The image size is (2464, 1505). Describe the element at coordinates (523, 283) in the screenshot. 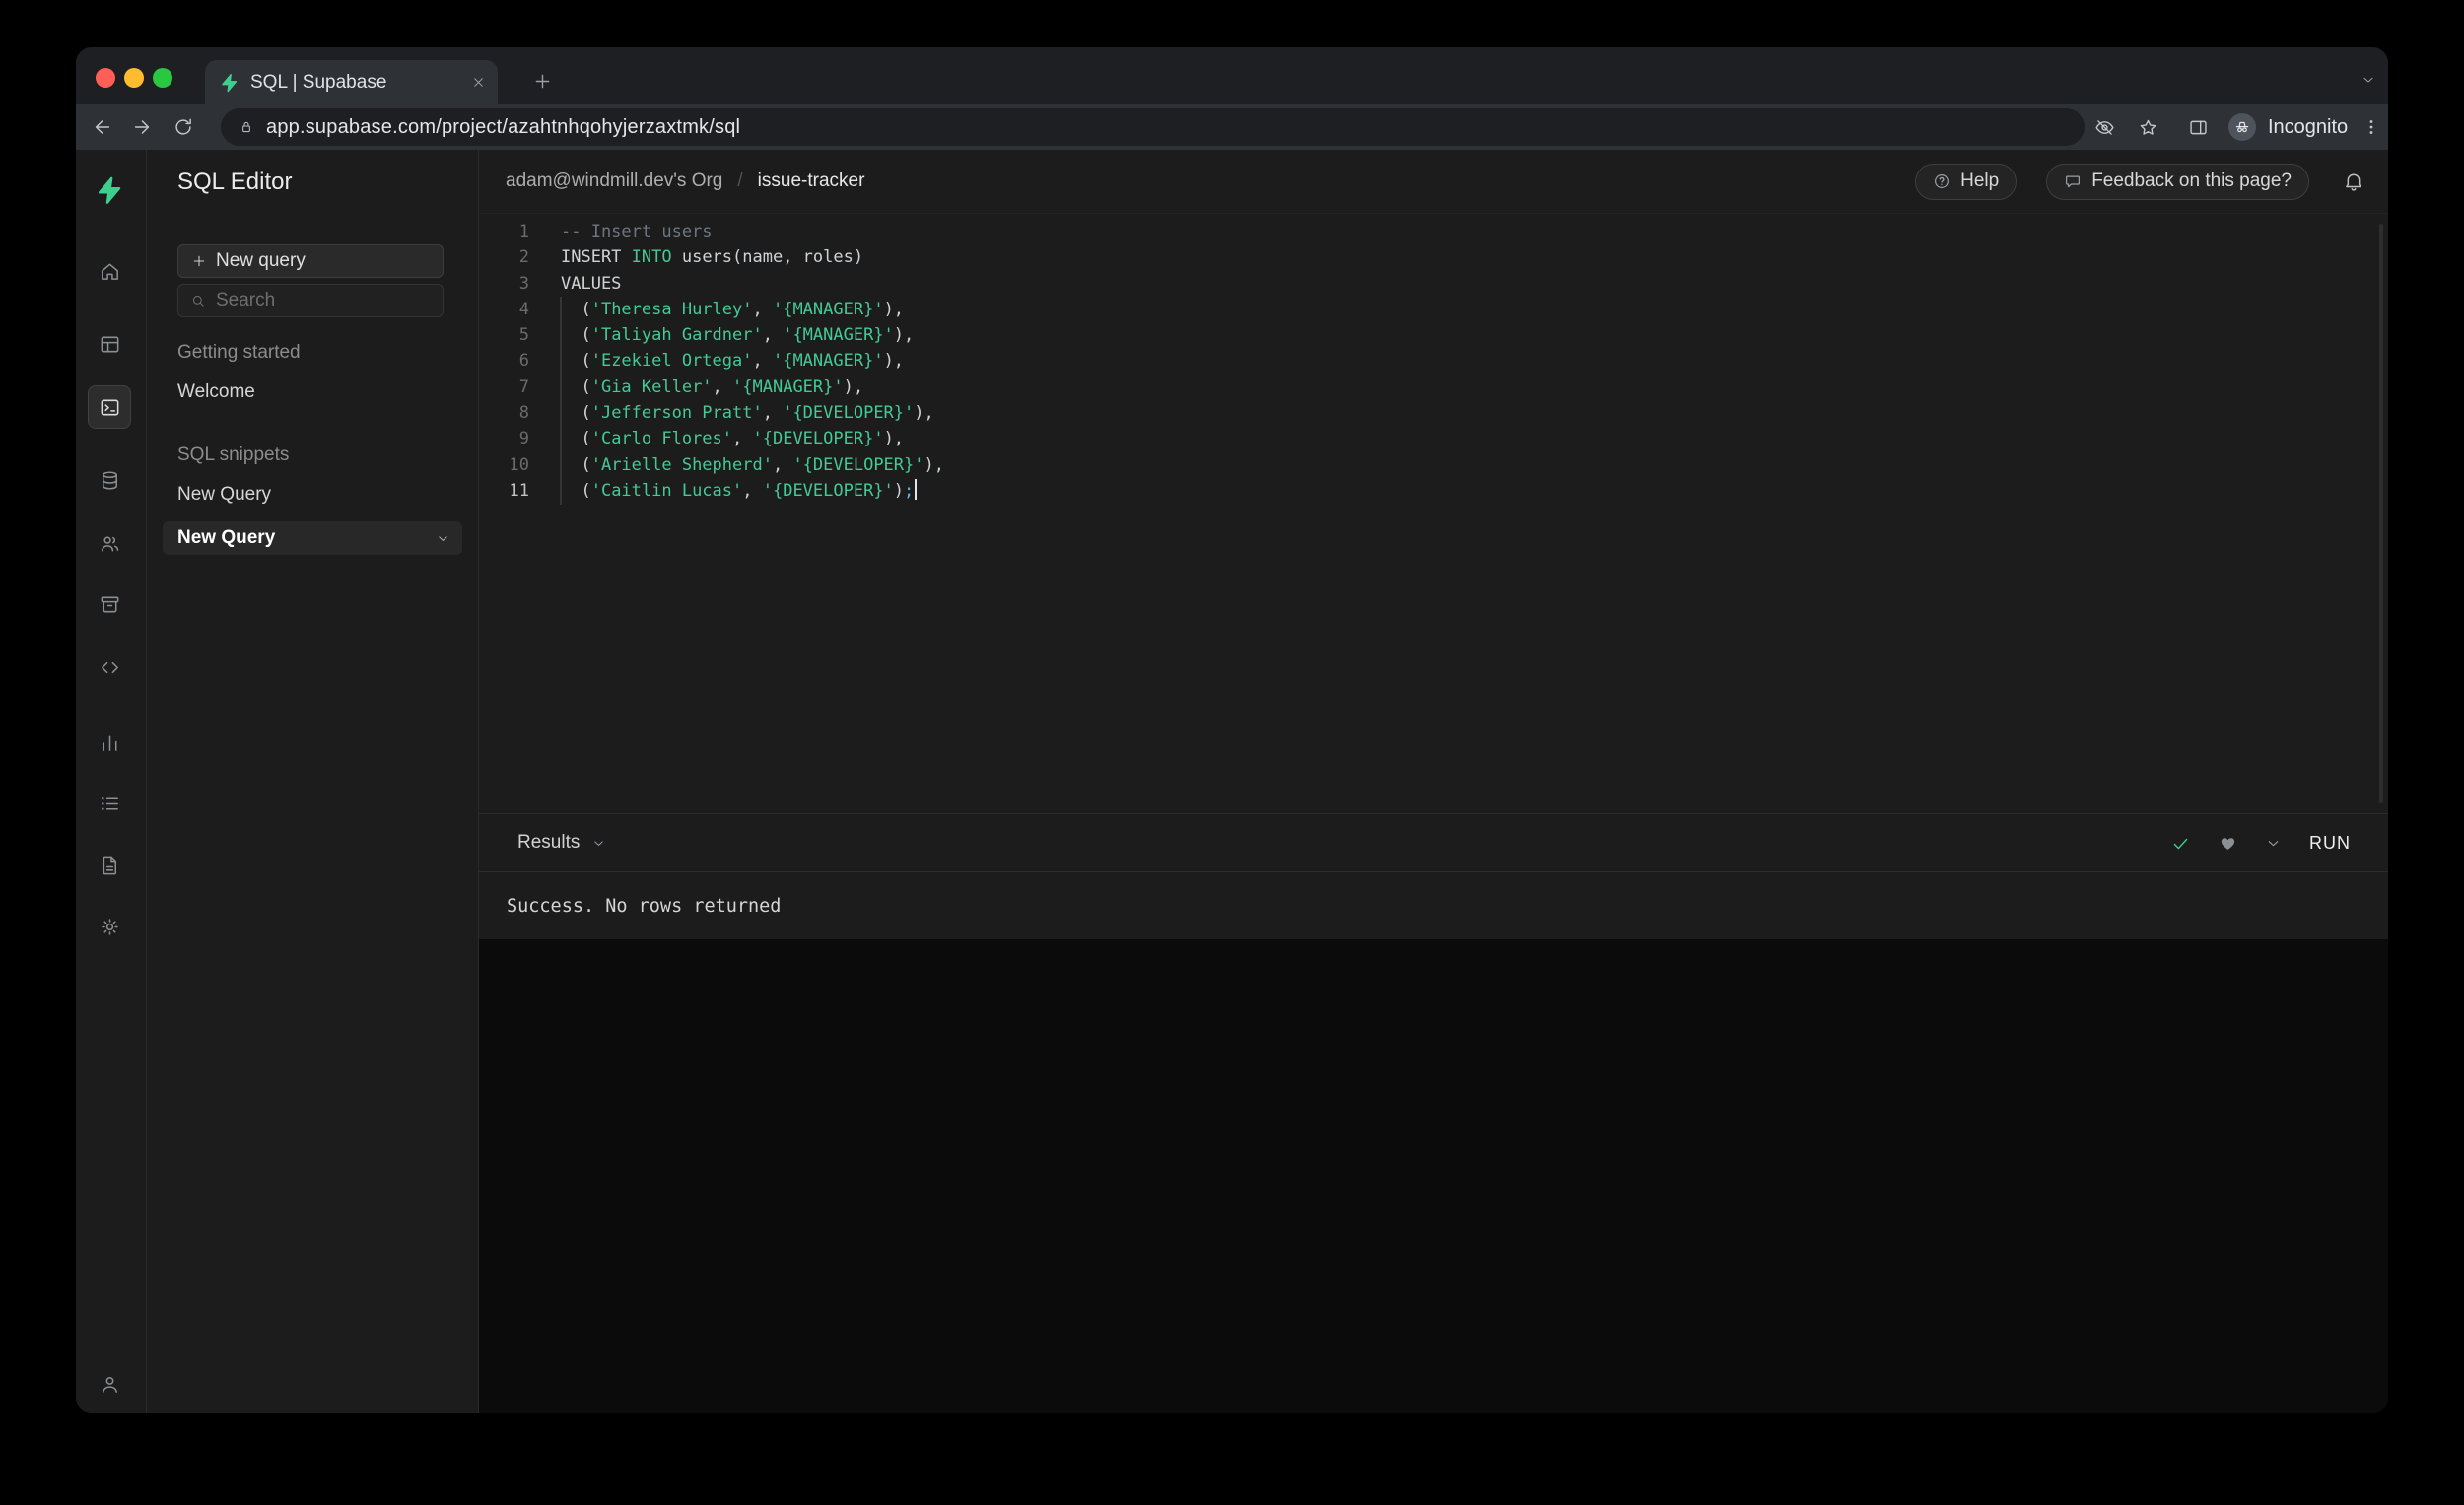

I see `line-number: 3` at that location.